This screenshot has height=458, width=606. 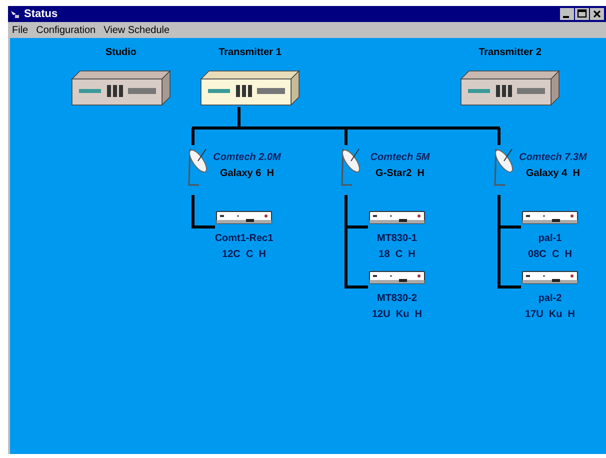 I want to click on site-label: Studio, so click(x=121, y=52).